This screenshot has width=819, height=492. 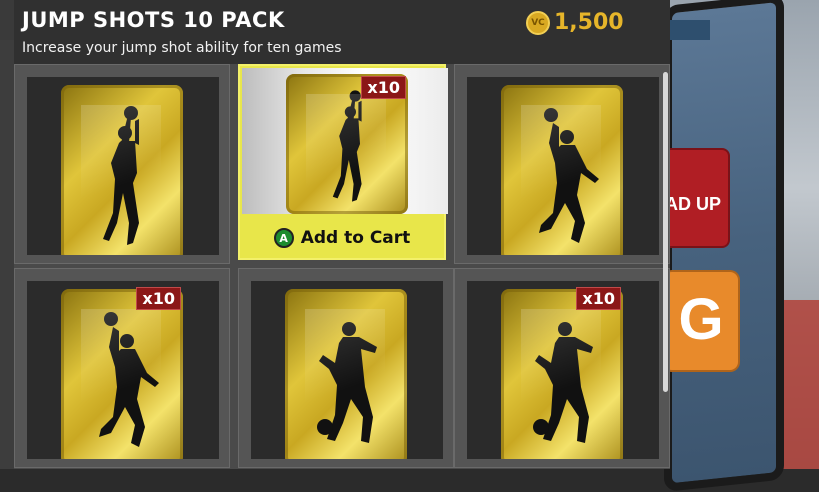 What do you see at coordinates (153, 20) in the screenshot?
I see `page-title: JUMP SHOTS 10 PACK` at bounding box center [153, 20].